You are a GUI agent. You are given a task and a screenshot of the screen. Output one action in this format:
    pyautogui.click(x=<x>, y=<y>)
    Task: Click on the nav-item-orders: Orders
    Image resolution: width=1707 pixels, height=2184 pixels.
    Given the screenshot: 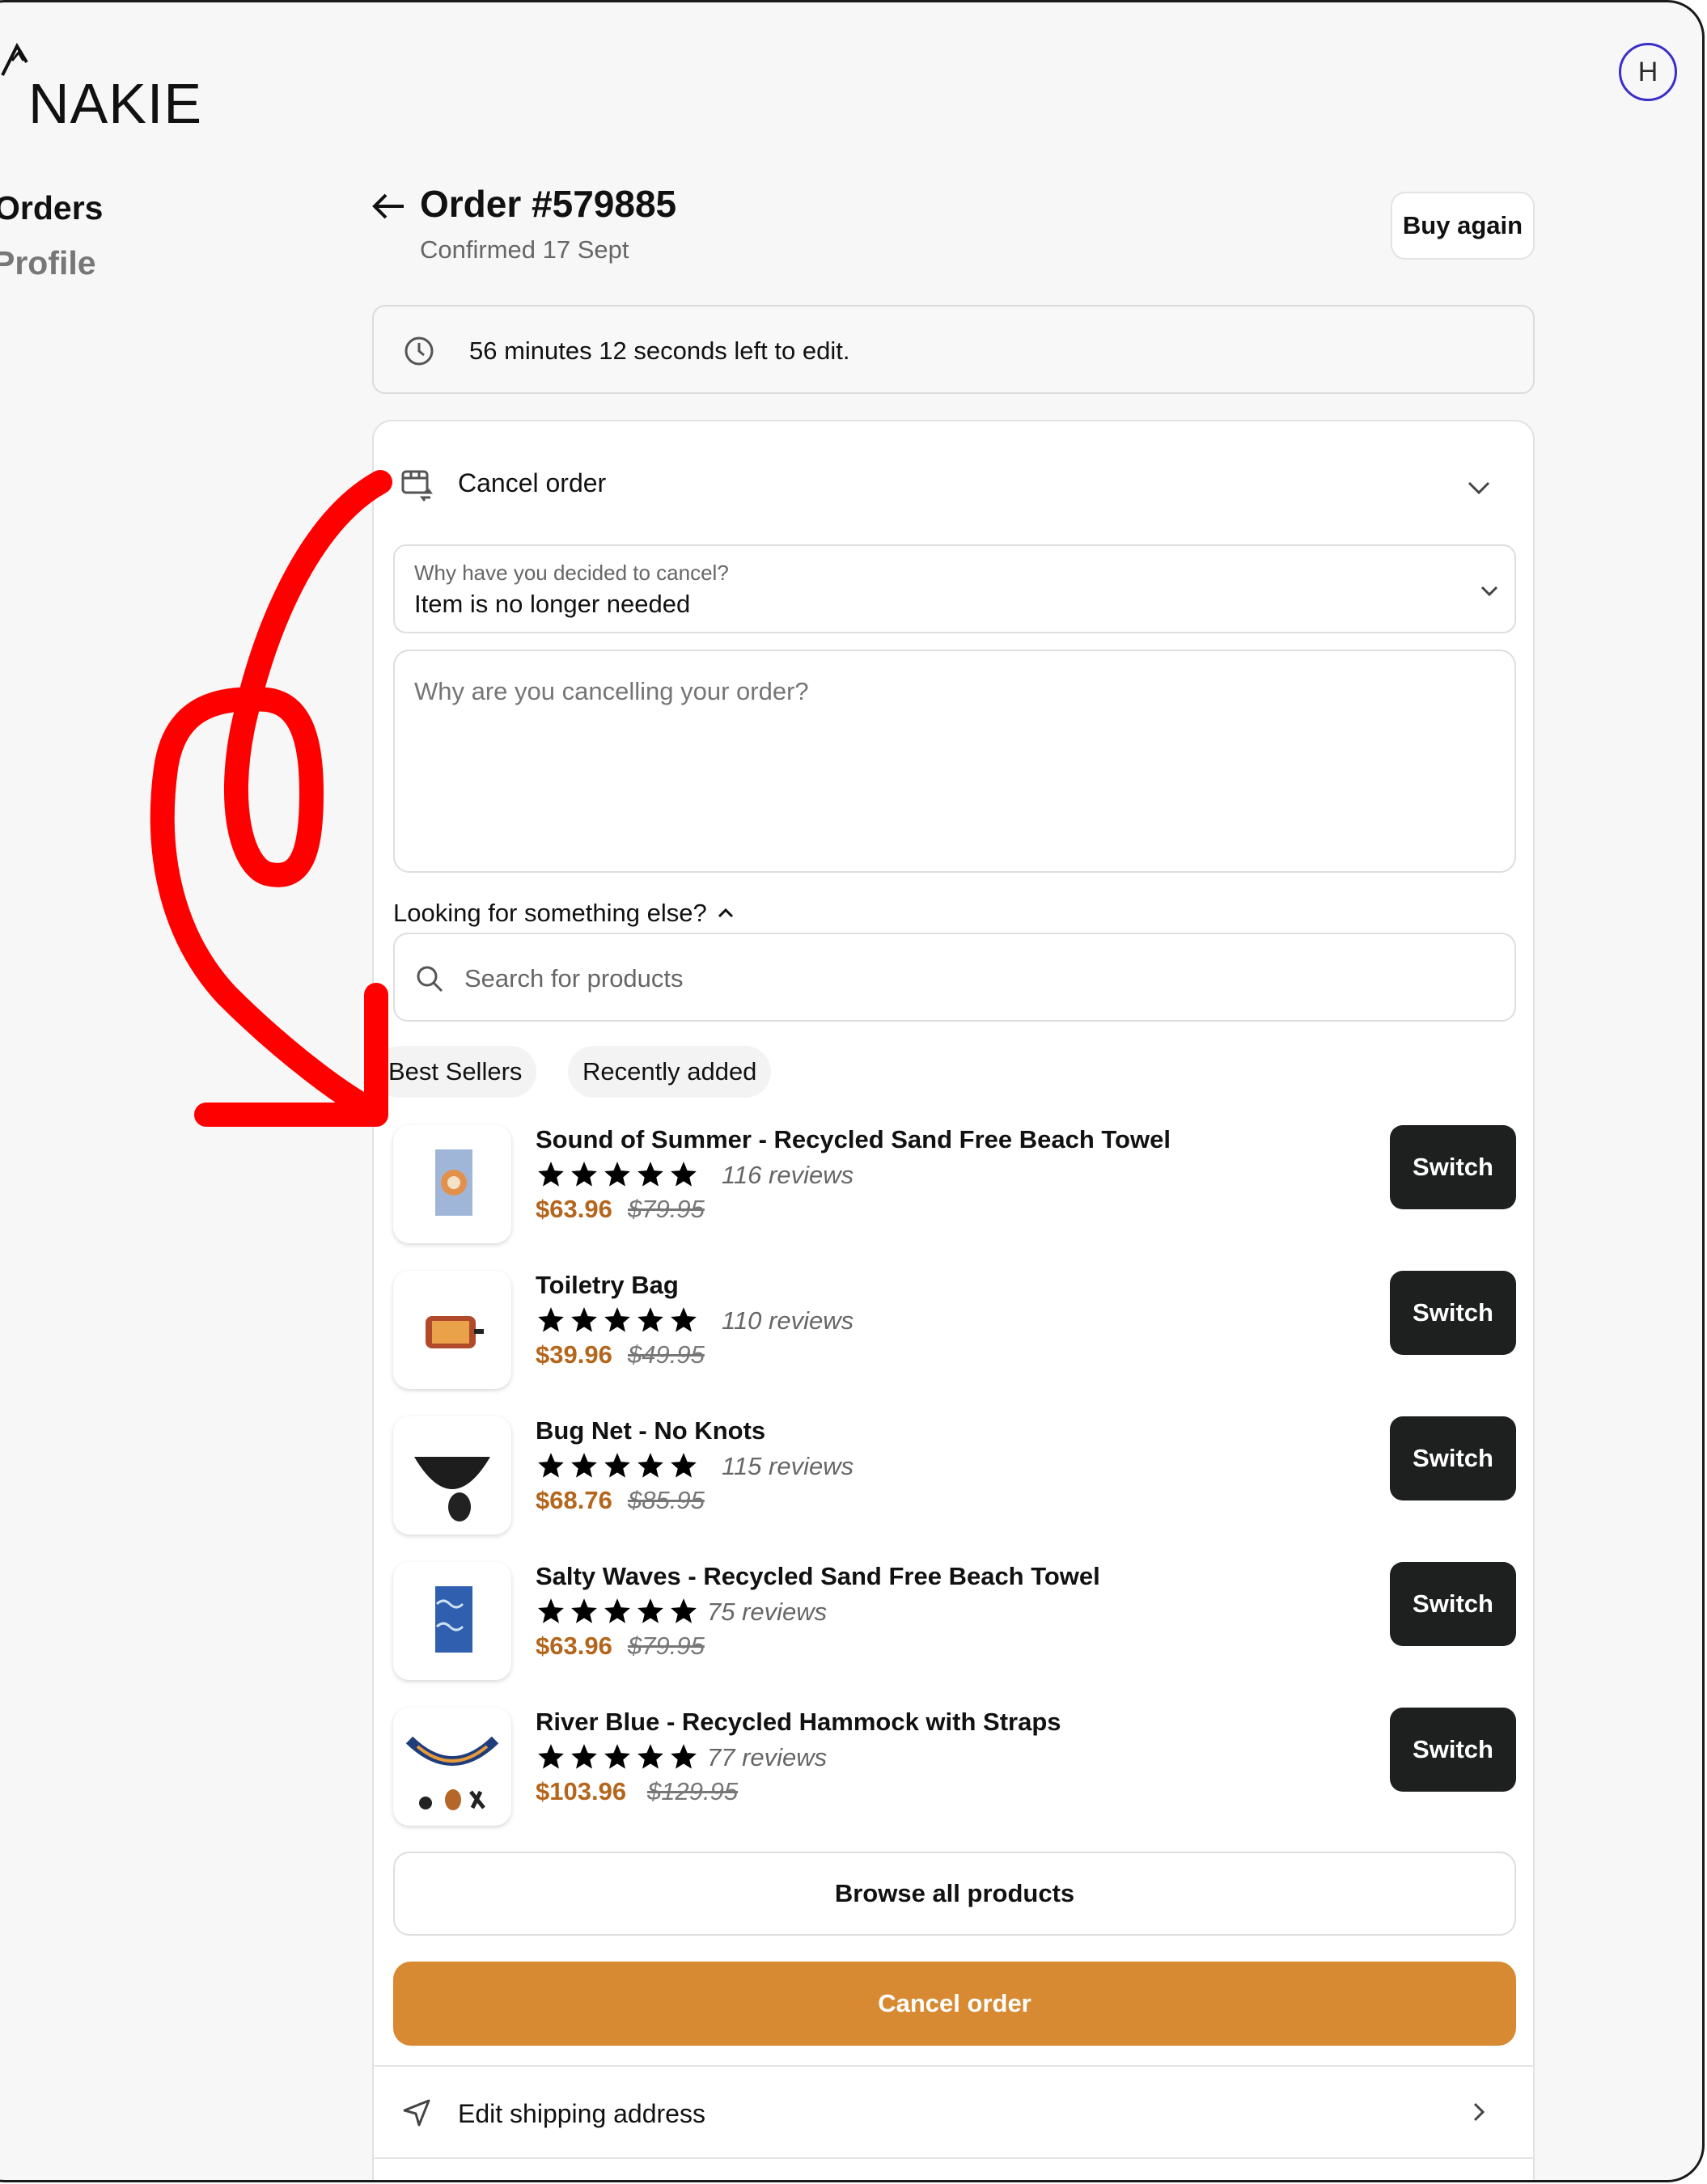 What is the action you would take?
    pyautogui.click(x=51, y=208)
    